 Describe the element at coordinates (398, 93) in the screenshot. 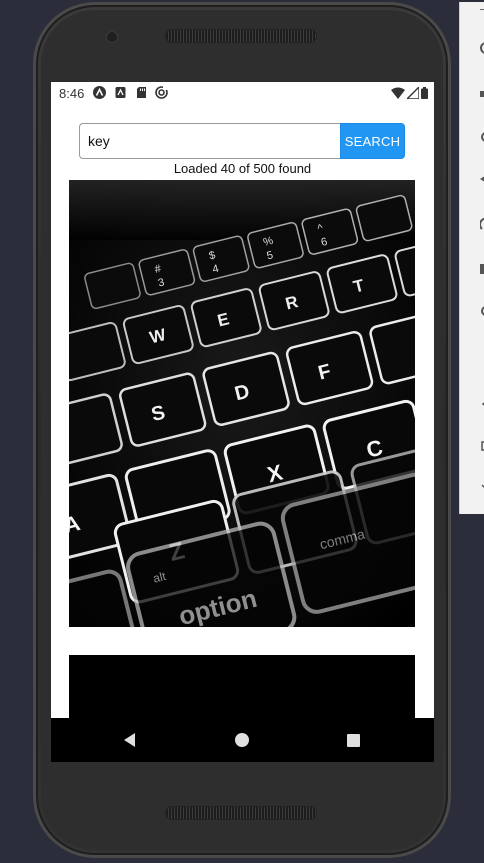

I see `wifi-icon` at that location.